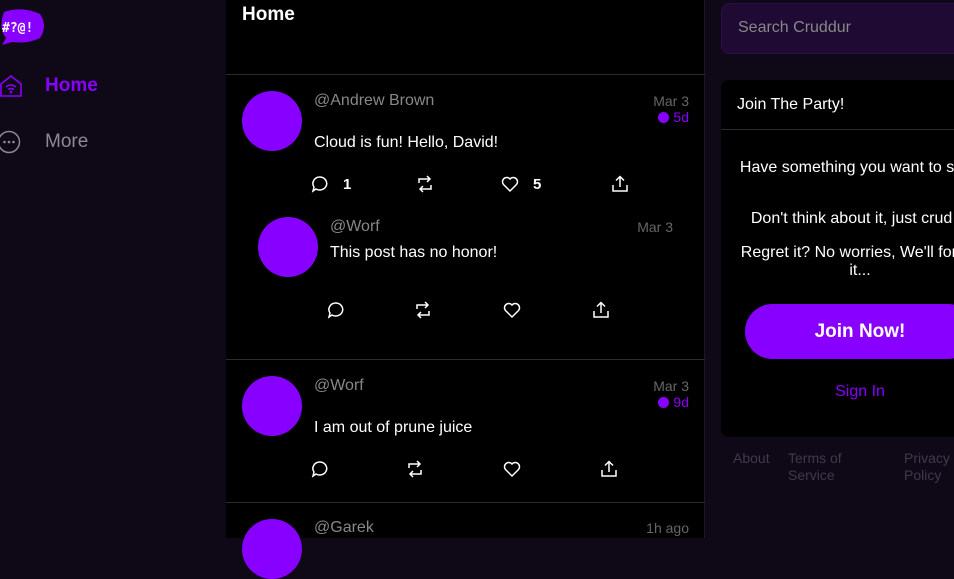 The width and height of the screenshot is (954, 579). I want to click on sidebar-item-home: Home, so click(49, 86).